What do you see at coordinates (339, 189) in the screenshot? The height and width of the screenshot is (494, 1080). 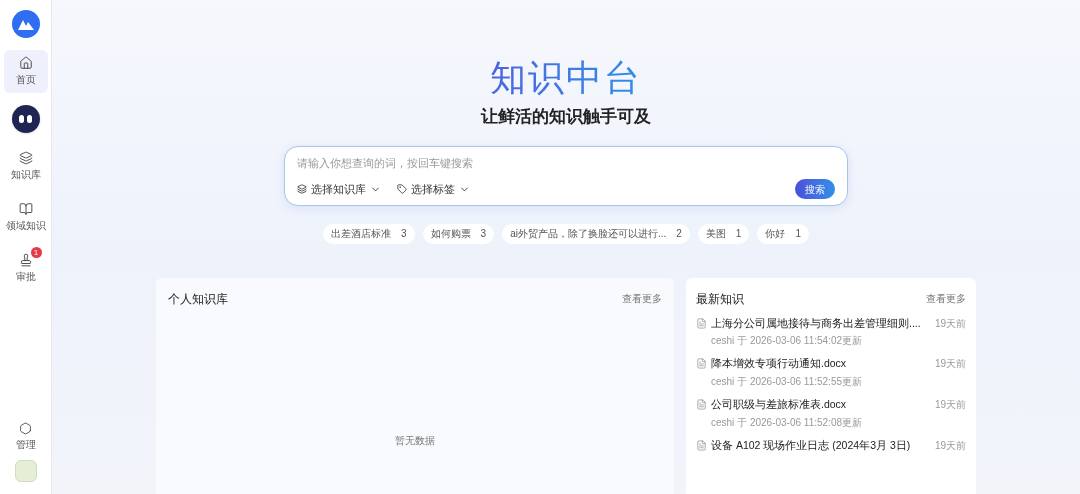 I see `filter-dropdown: 选择知识库` at bounding box center [339, 189].